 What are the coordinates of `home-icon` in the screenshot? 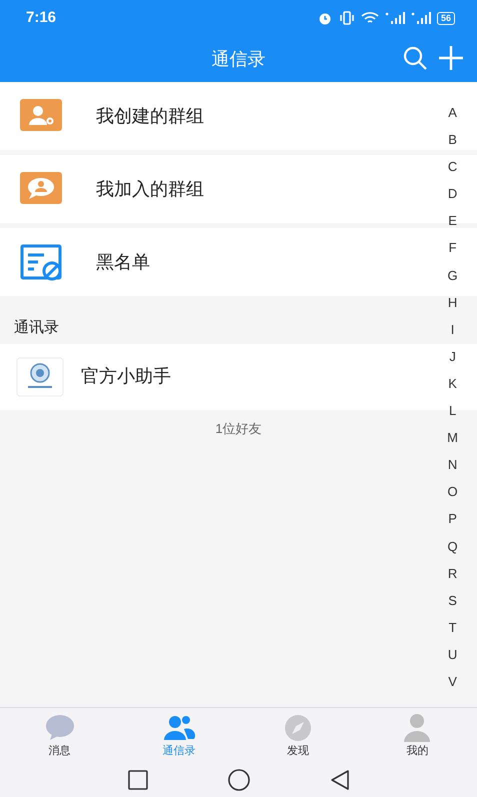 It's located at (238, 780).